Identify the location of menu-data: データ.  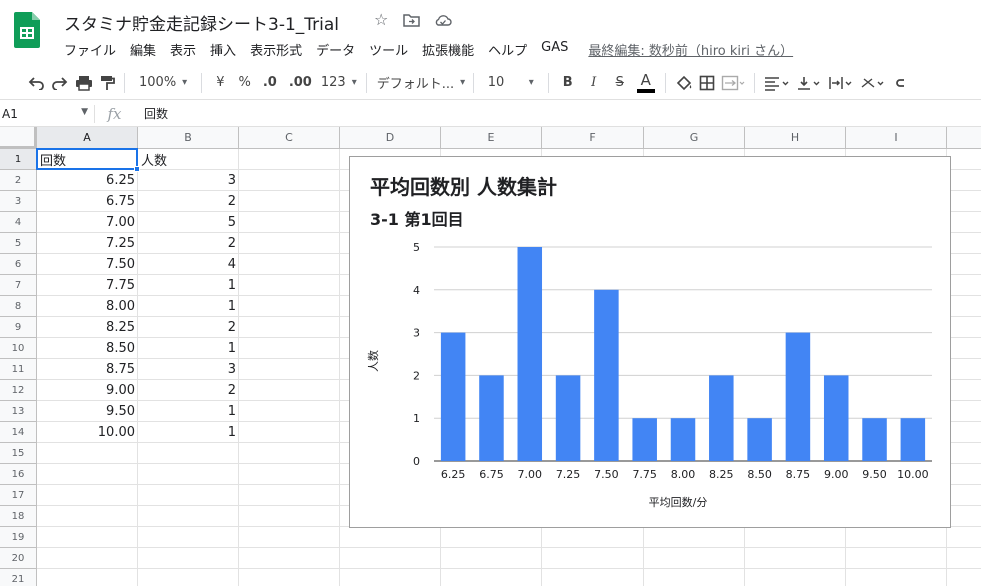
(335, 49).